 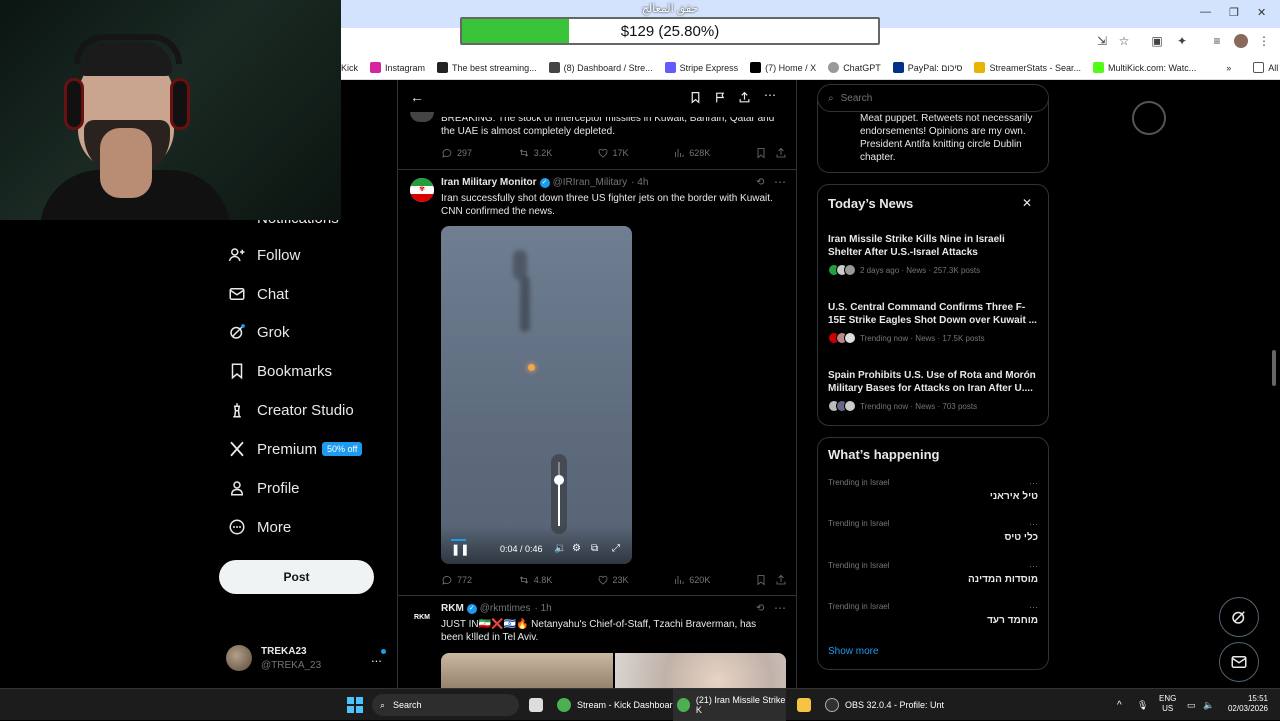 I want to click on views-button: 628K, so click(x=714, y=153).